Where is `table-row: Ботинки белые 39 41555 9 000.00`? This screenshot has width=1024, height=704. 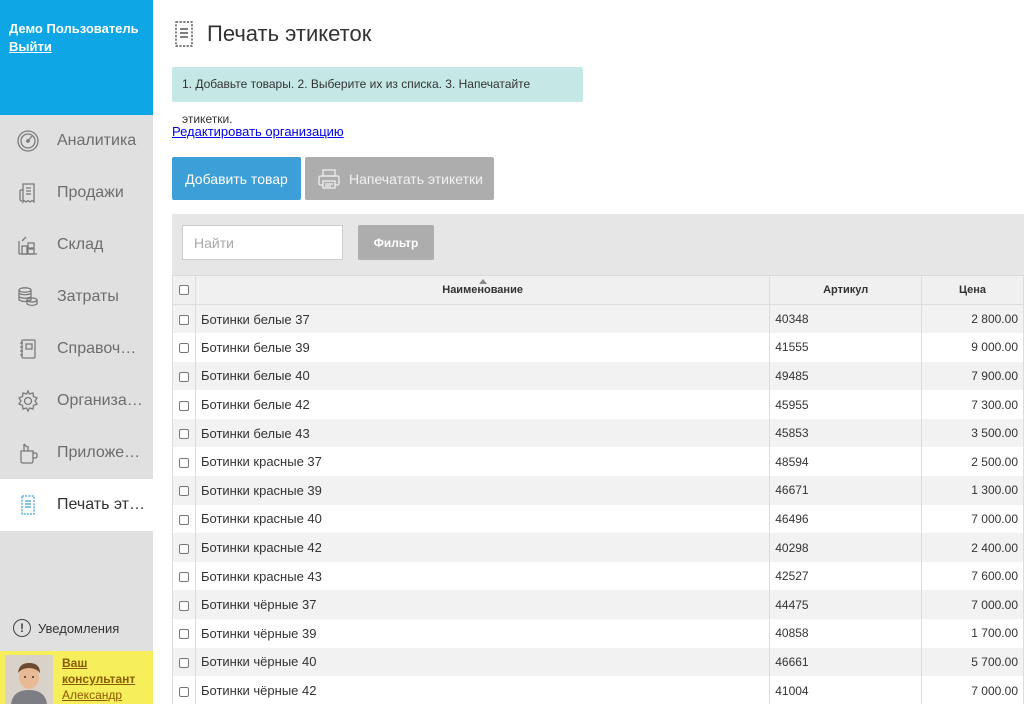
table-row: Ботинки белые 39 41555 9 000.00 is located at coordinates (598, 347).